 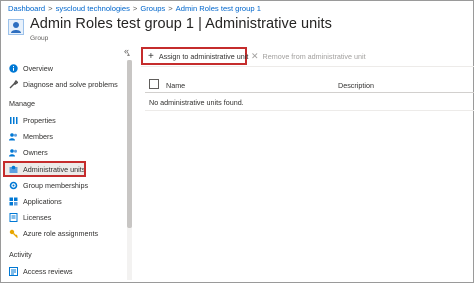 What do you see at coordinates (70, 84) in the screenshot?
I see `sidebar-item-label: Diagnose and solve problems` at bounding box center [70, 84].